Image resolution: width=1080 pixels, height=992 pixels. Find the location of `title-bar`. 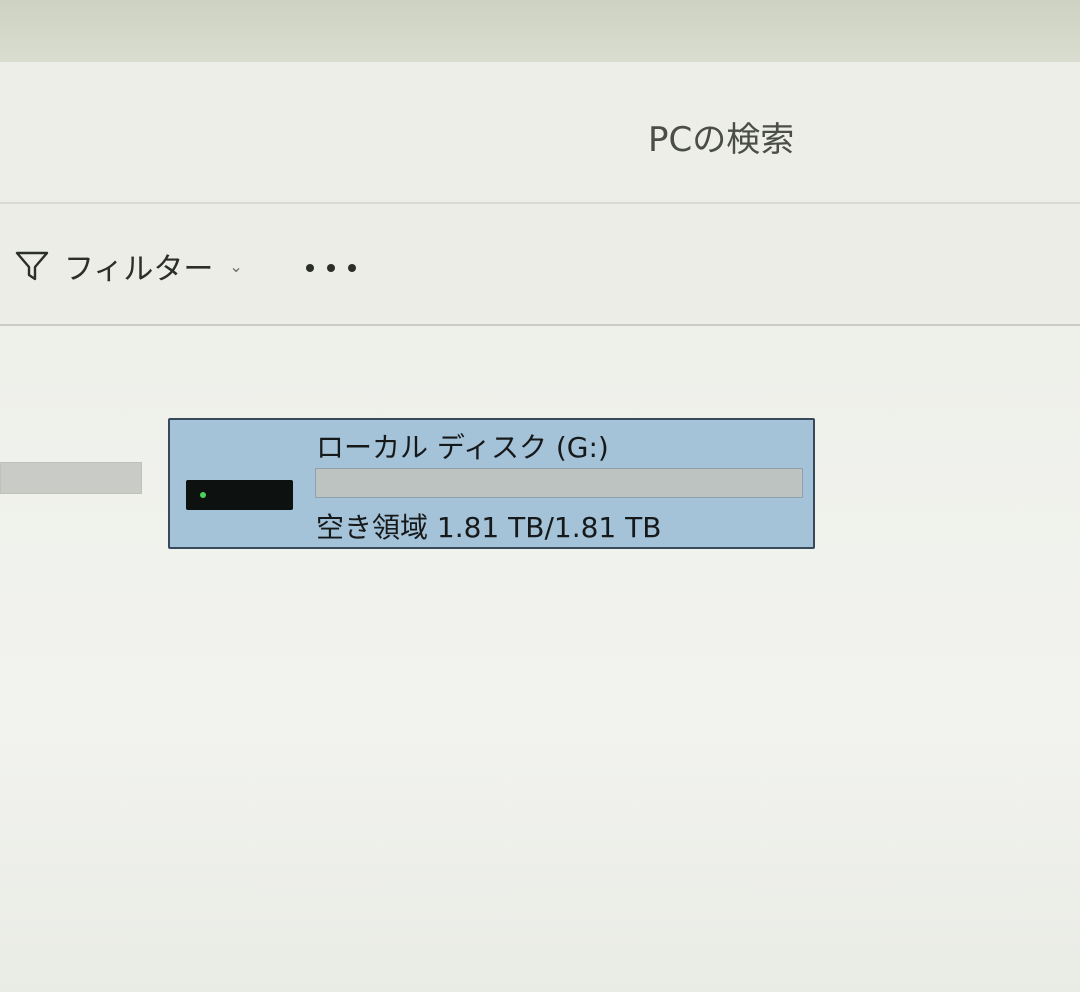

title-bar is located at coordinates (540, 132).